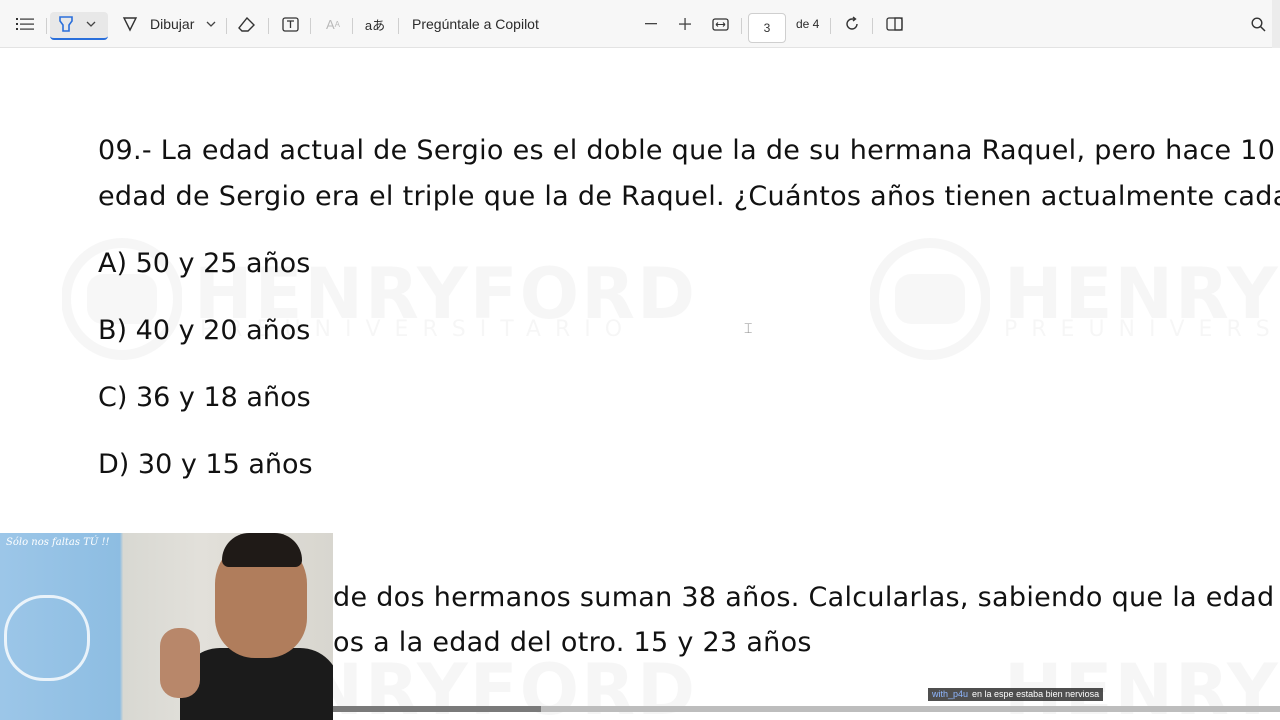 This screenshot has width=1280, height=720. I want to click on page-number-input: 3, so click(767, 28).